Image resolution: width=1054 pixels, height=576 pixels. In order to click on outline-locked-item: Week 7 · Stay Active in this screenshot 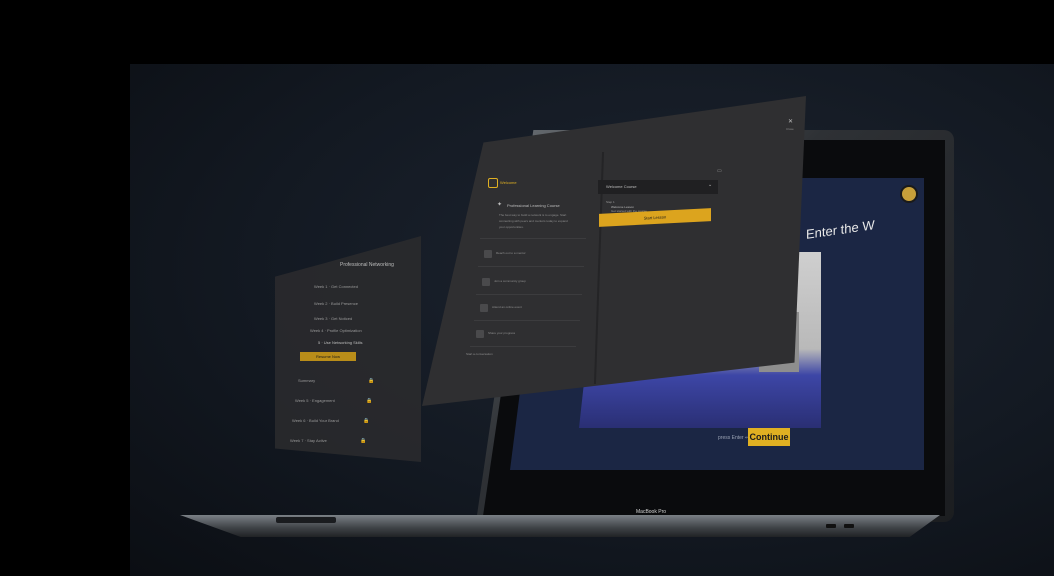, I will do `click(308, 440)`.